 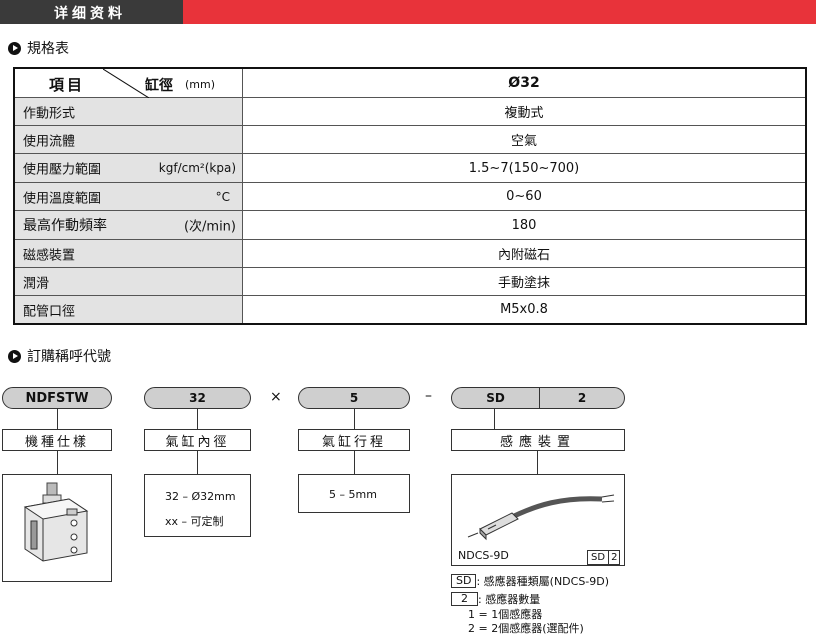 I want to click on stroke-options-box: 5 – 5mm, so click(x=354, y=493).